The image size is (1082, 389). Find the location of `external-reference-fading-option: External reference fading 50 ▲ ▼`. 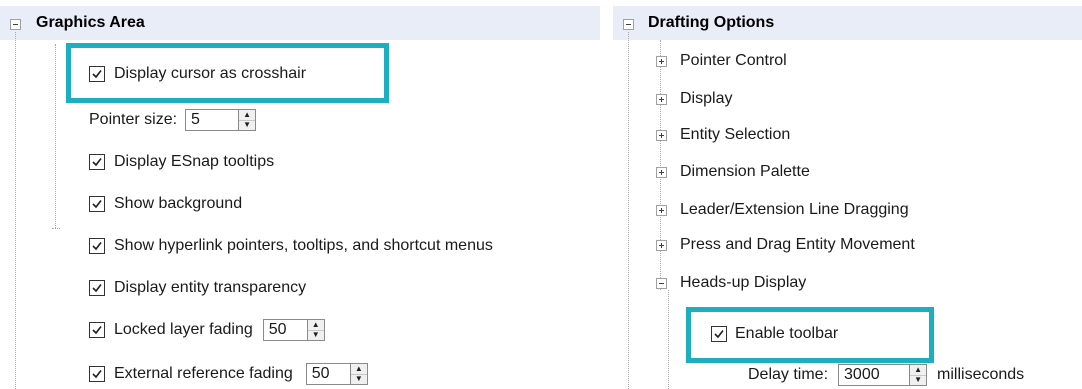

external-reference-fading-option: External reference fading 50 ▲ ▼ is located at coordinates (228, 374).